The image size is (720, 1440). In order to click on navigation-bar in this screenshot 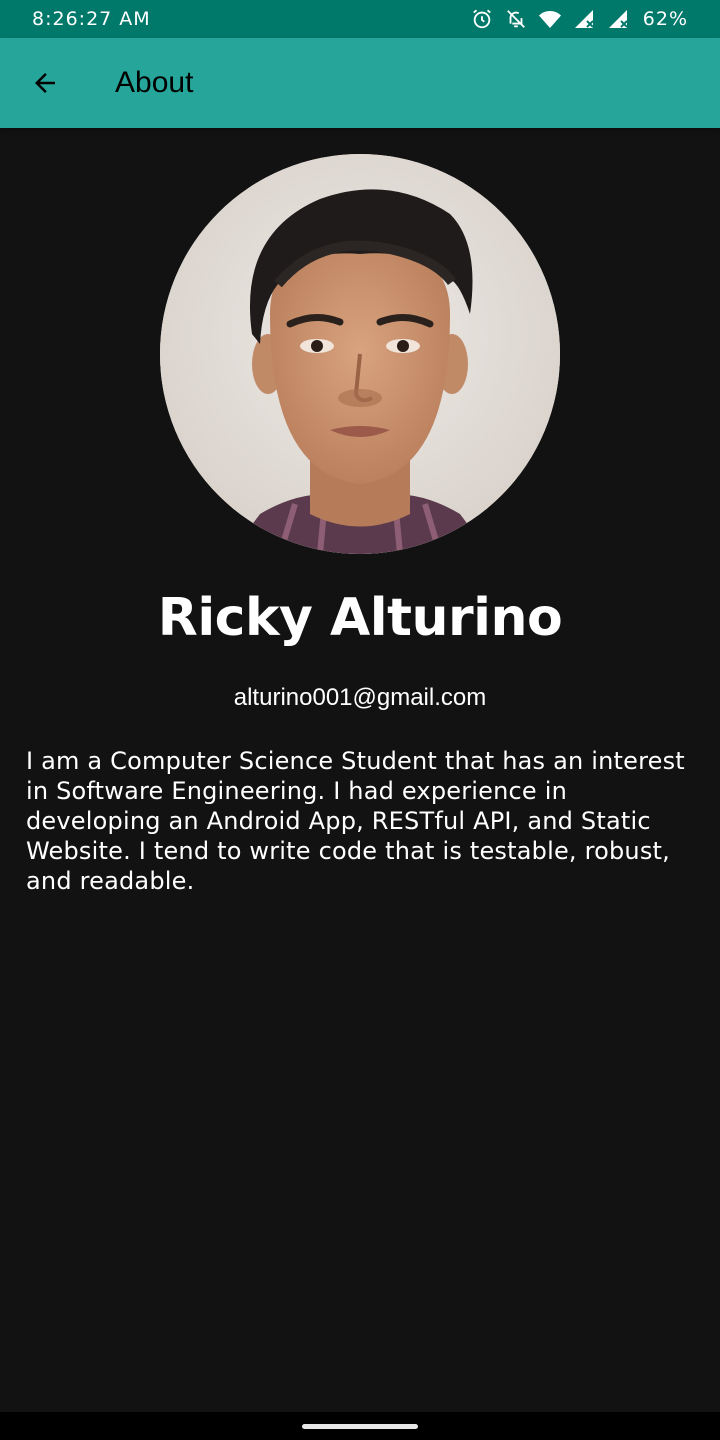, I will do `click(360, 1426)`.